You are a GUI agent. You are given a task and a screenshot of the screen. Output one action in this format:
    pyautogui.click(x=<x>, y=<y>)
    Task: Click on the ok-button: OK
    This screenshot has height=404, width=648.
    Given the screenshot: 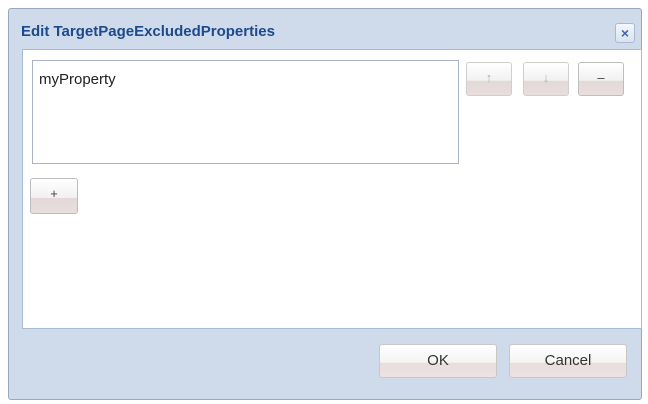 What is the action you would take?
    pyautogui.click(x=438, y=361)
    